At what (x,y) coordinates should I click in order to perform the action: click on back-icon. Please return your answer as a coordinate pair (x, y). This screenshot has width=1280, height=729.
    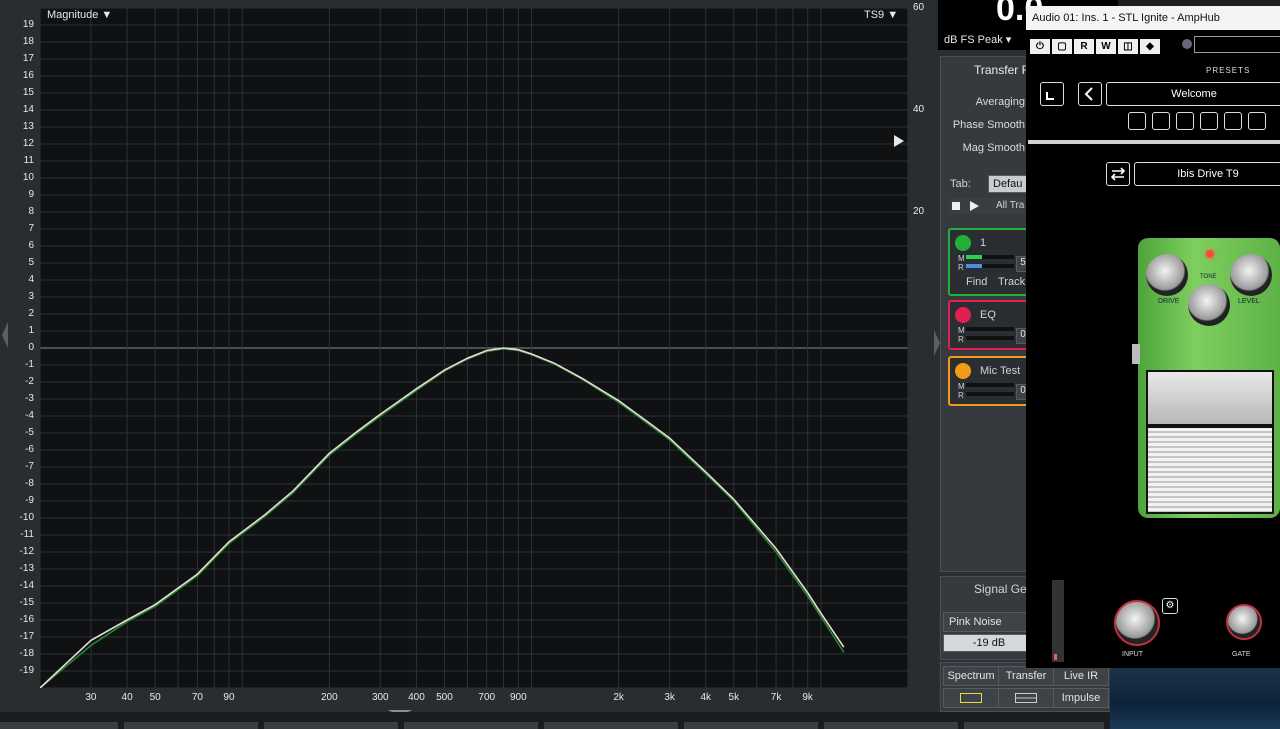
    Looking at the image, I should click on (1090, 94).